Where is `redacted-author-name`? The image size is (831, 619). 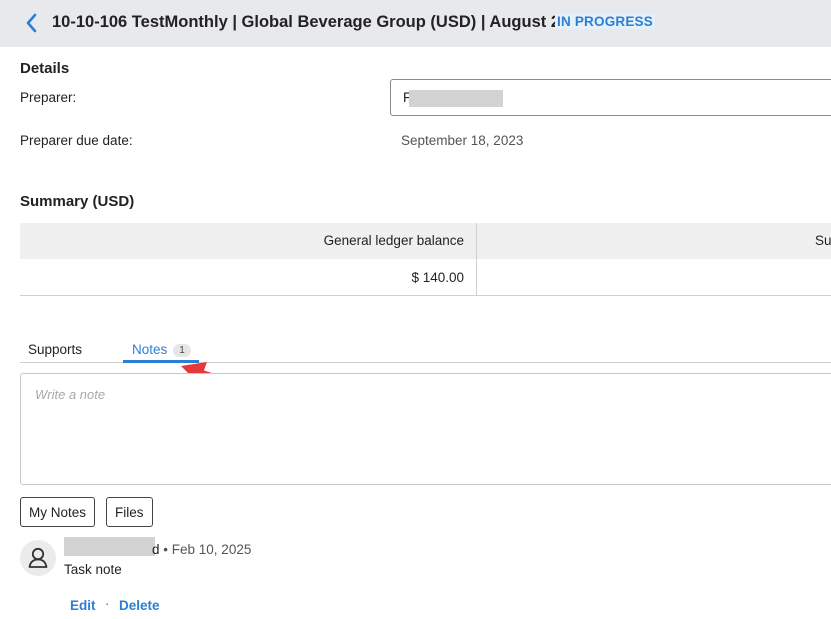 redacted-author-name is located at coordinates (109, 546).